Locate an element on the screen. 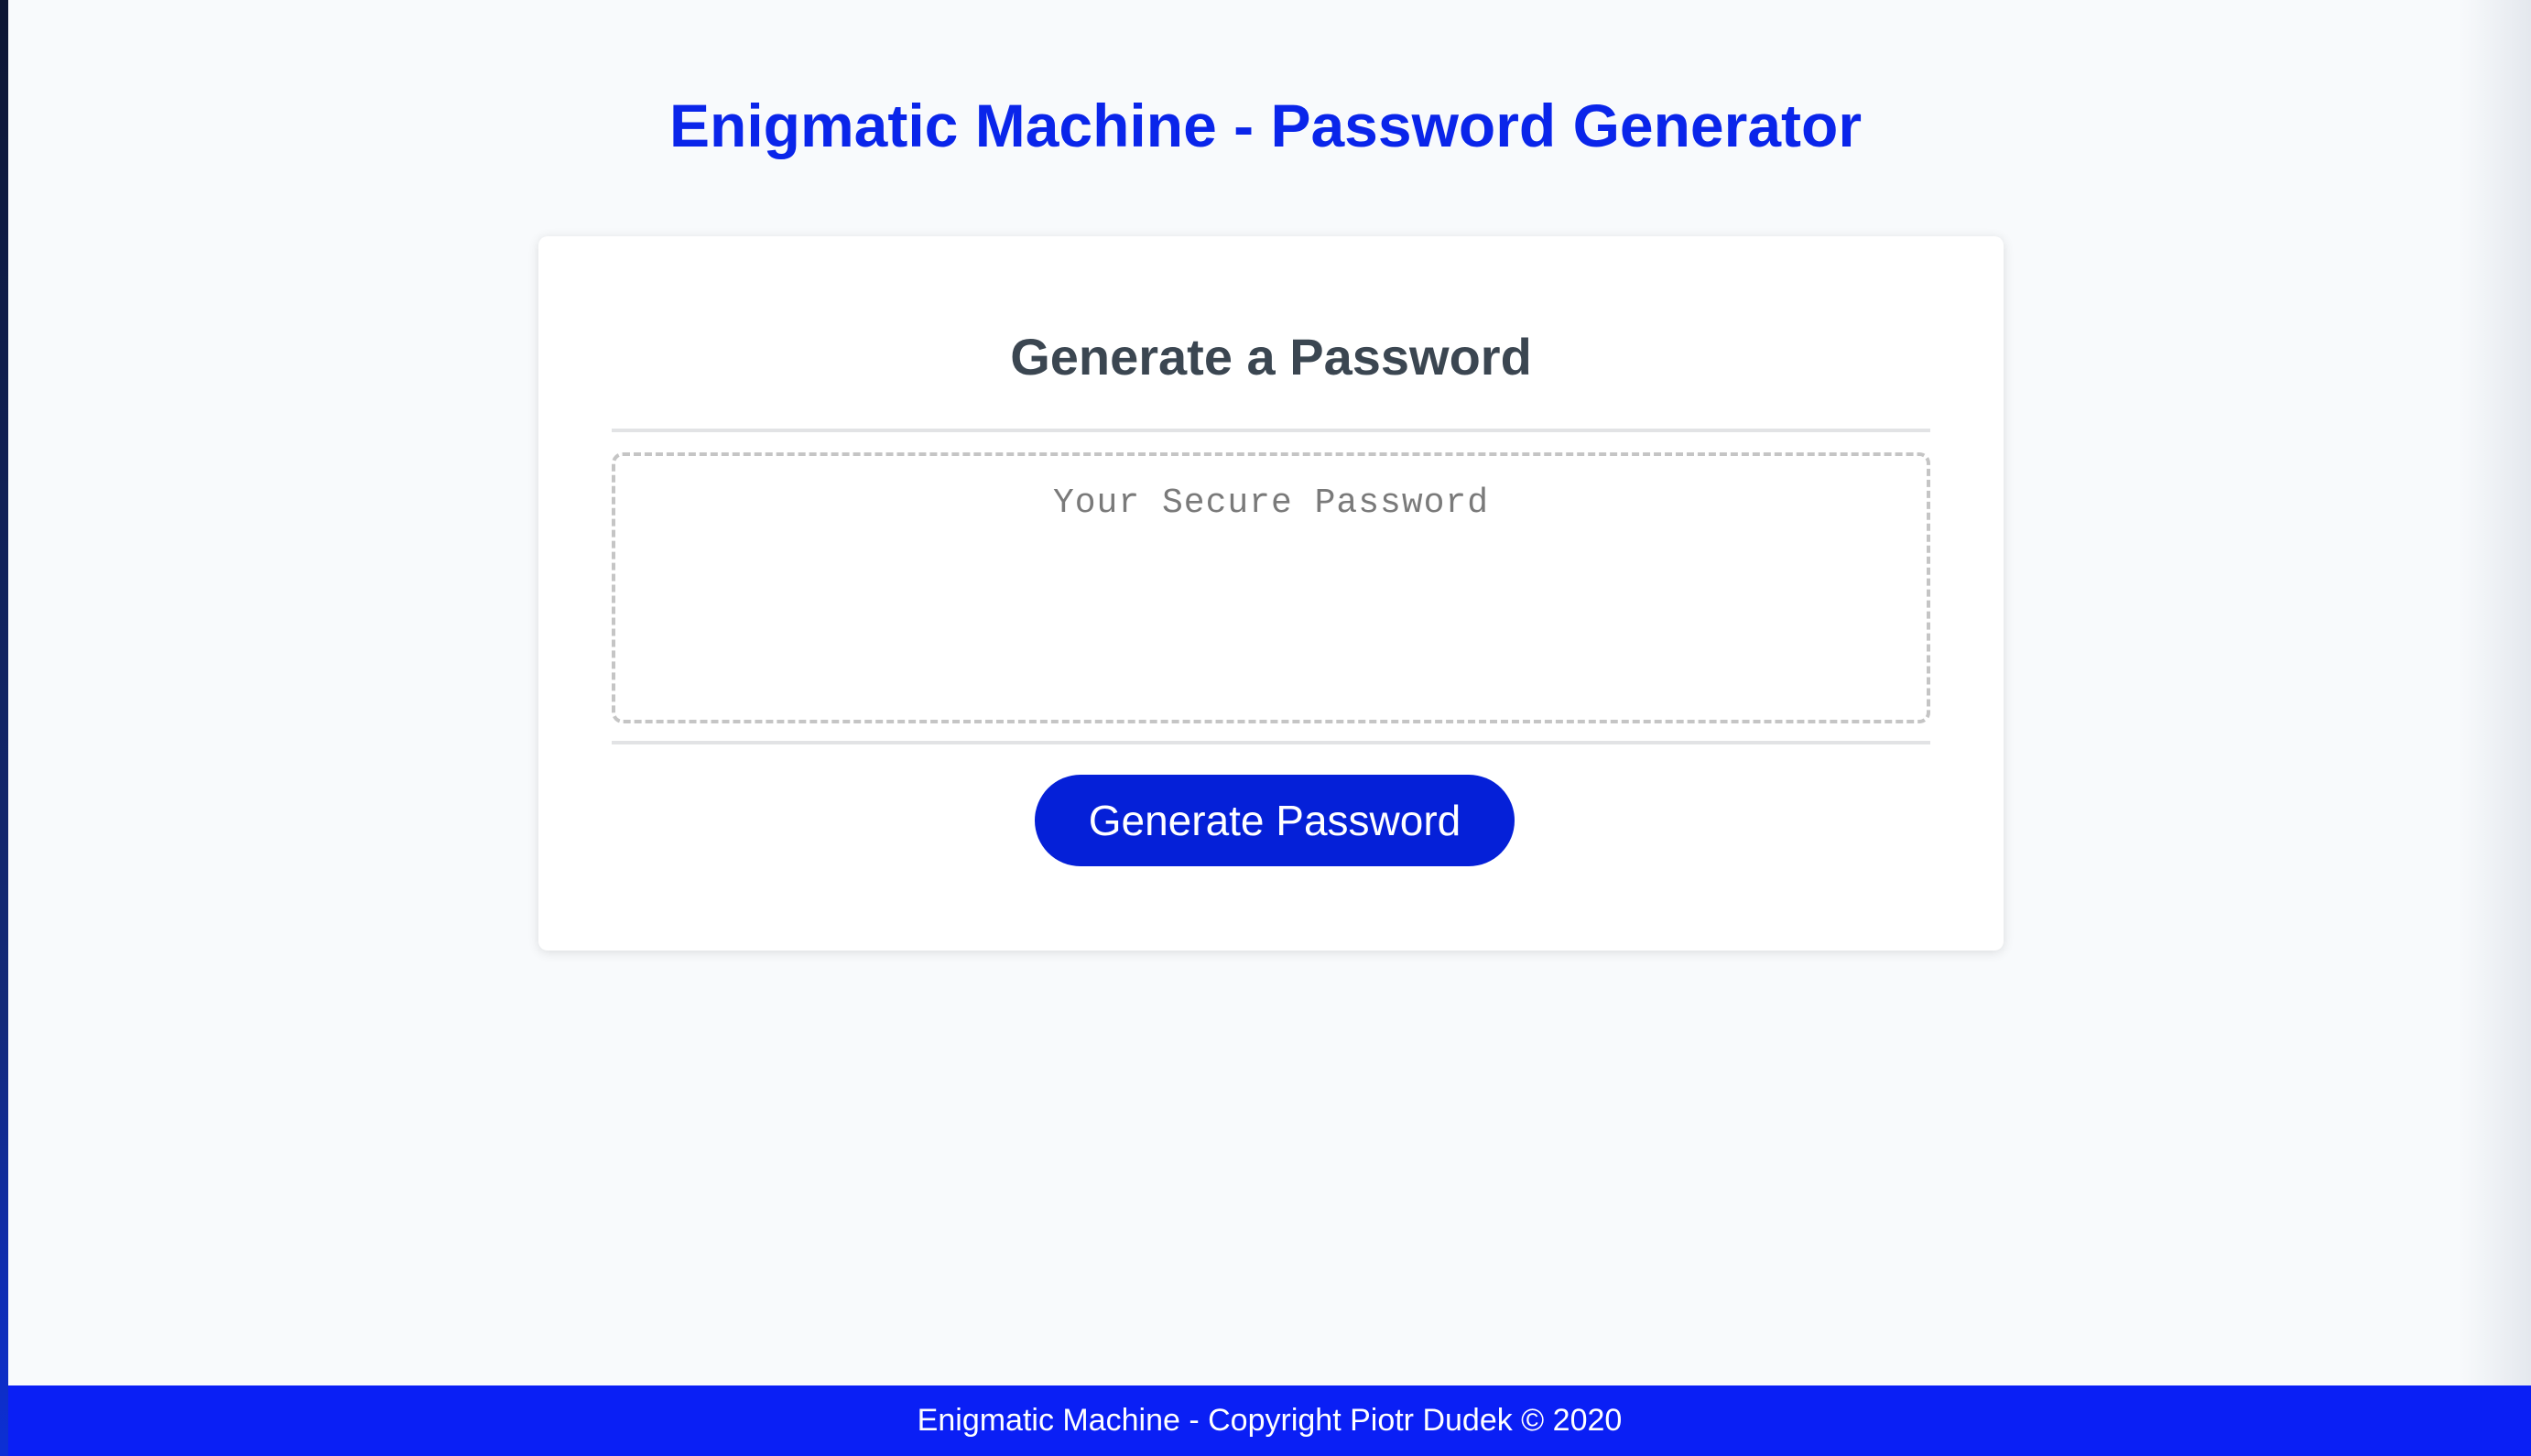 The image size is (2531, 1456). password-output is located at coordinates (1271, 587).